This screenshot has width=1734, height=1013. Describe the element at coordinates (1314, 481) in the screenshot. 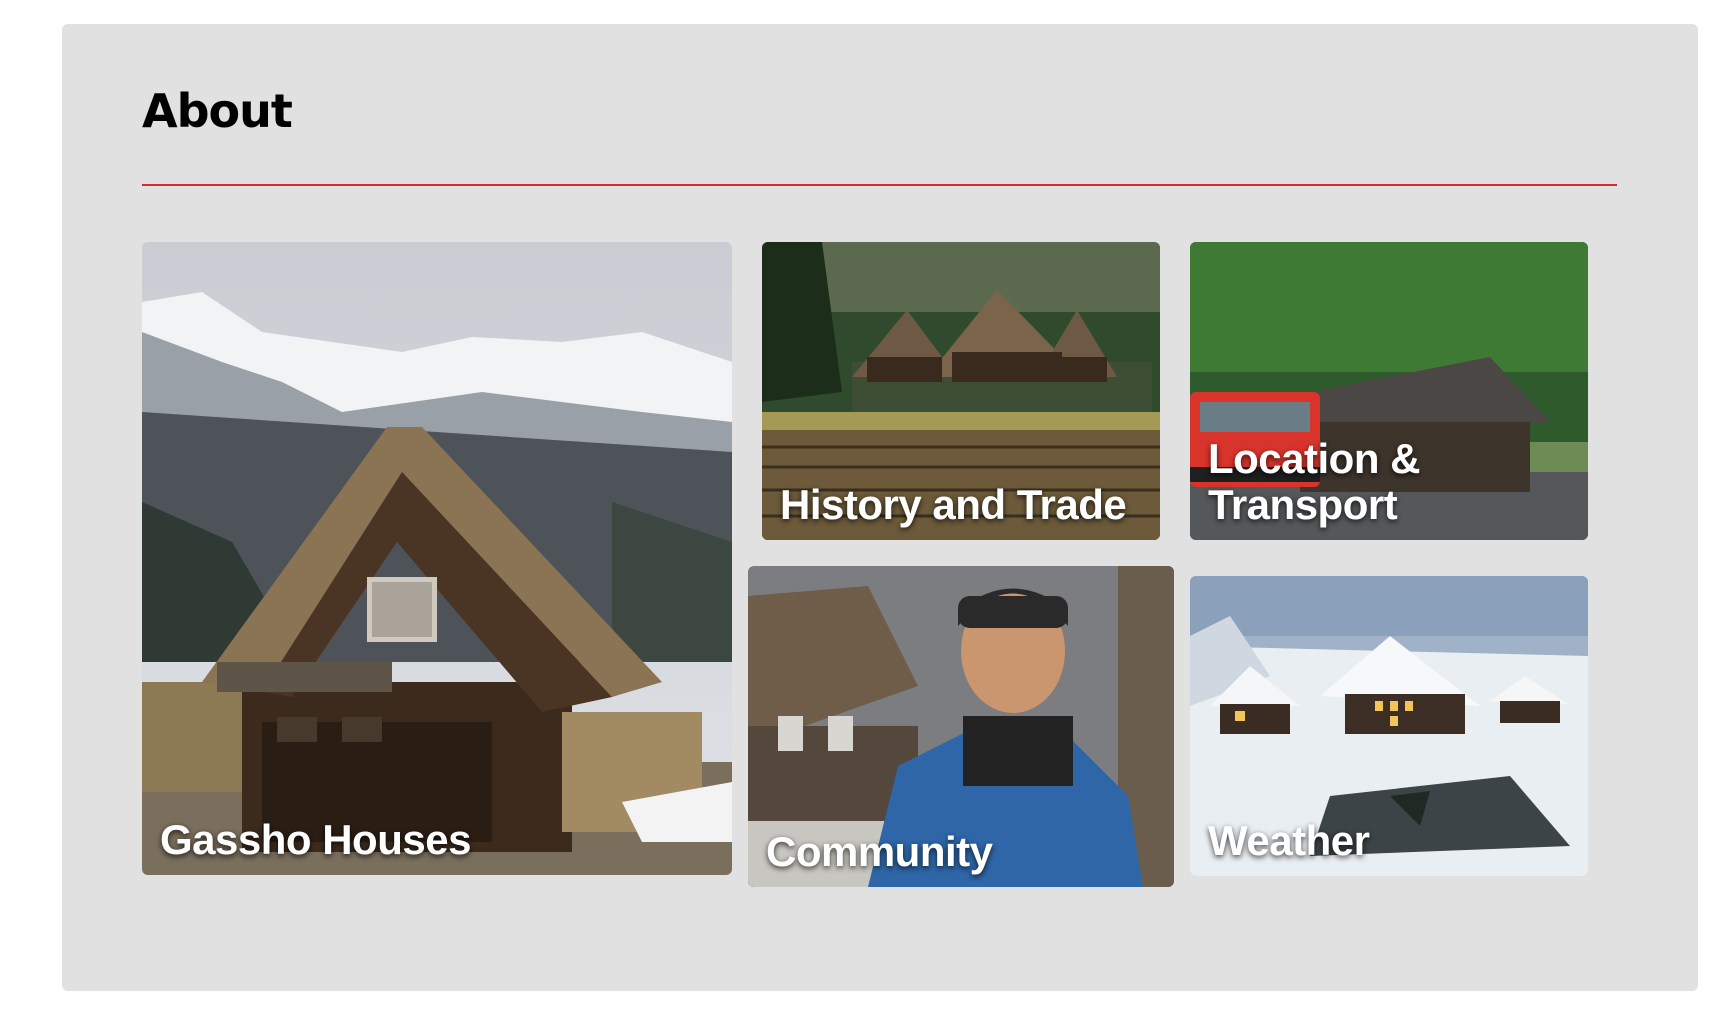

I see `card-label: Location & Transport` at that location.